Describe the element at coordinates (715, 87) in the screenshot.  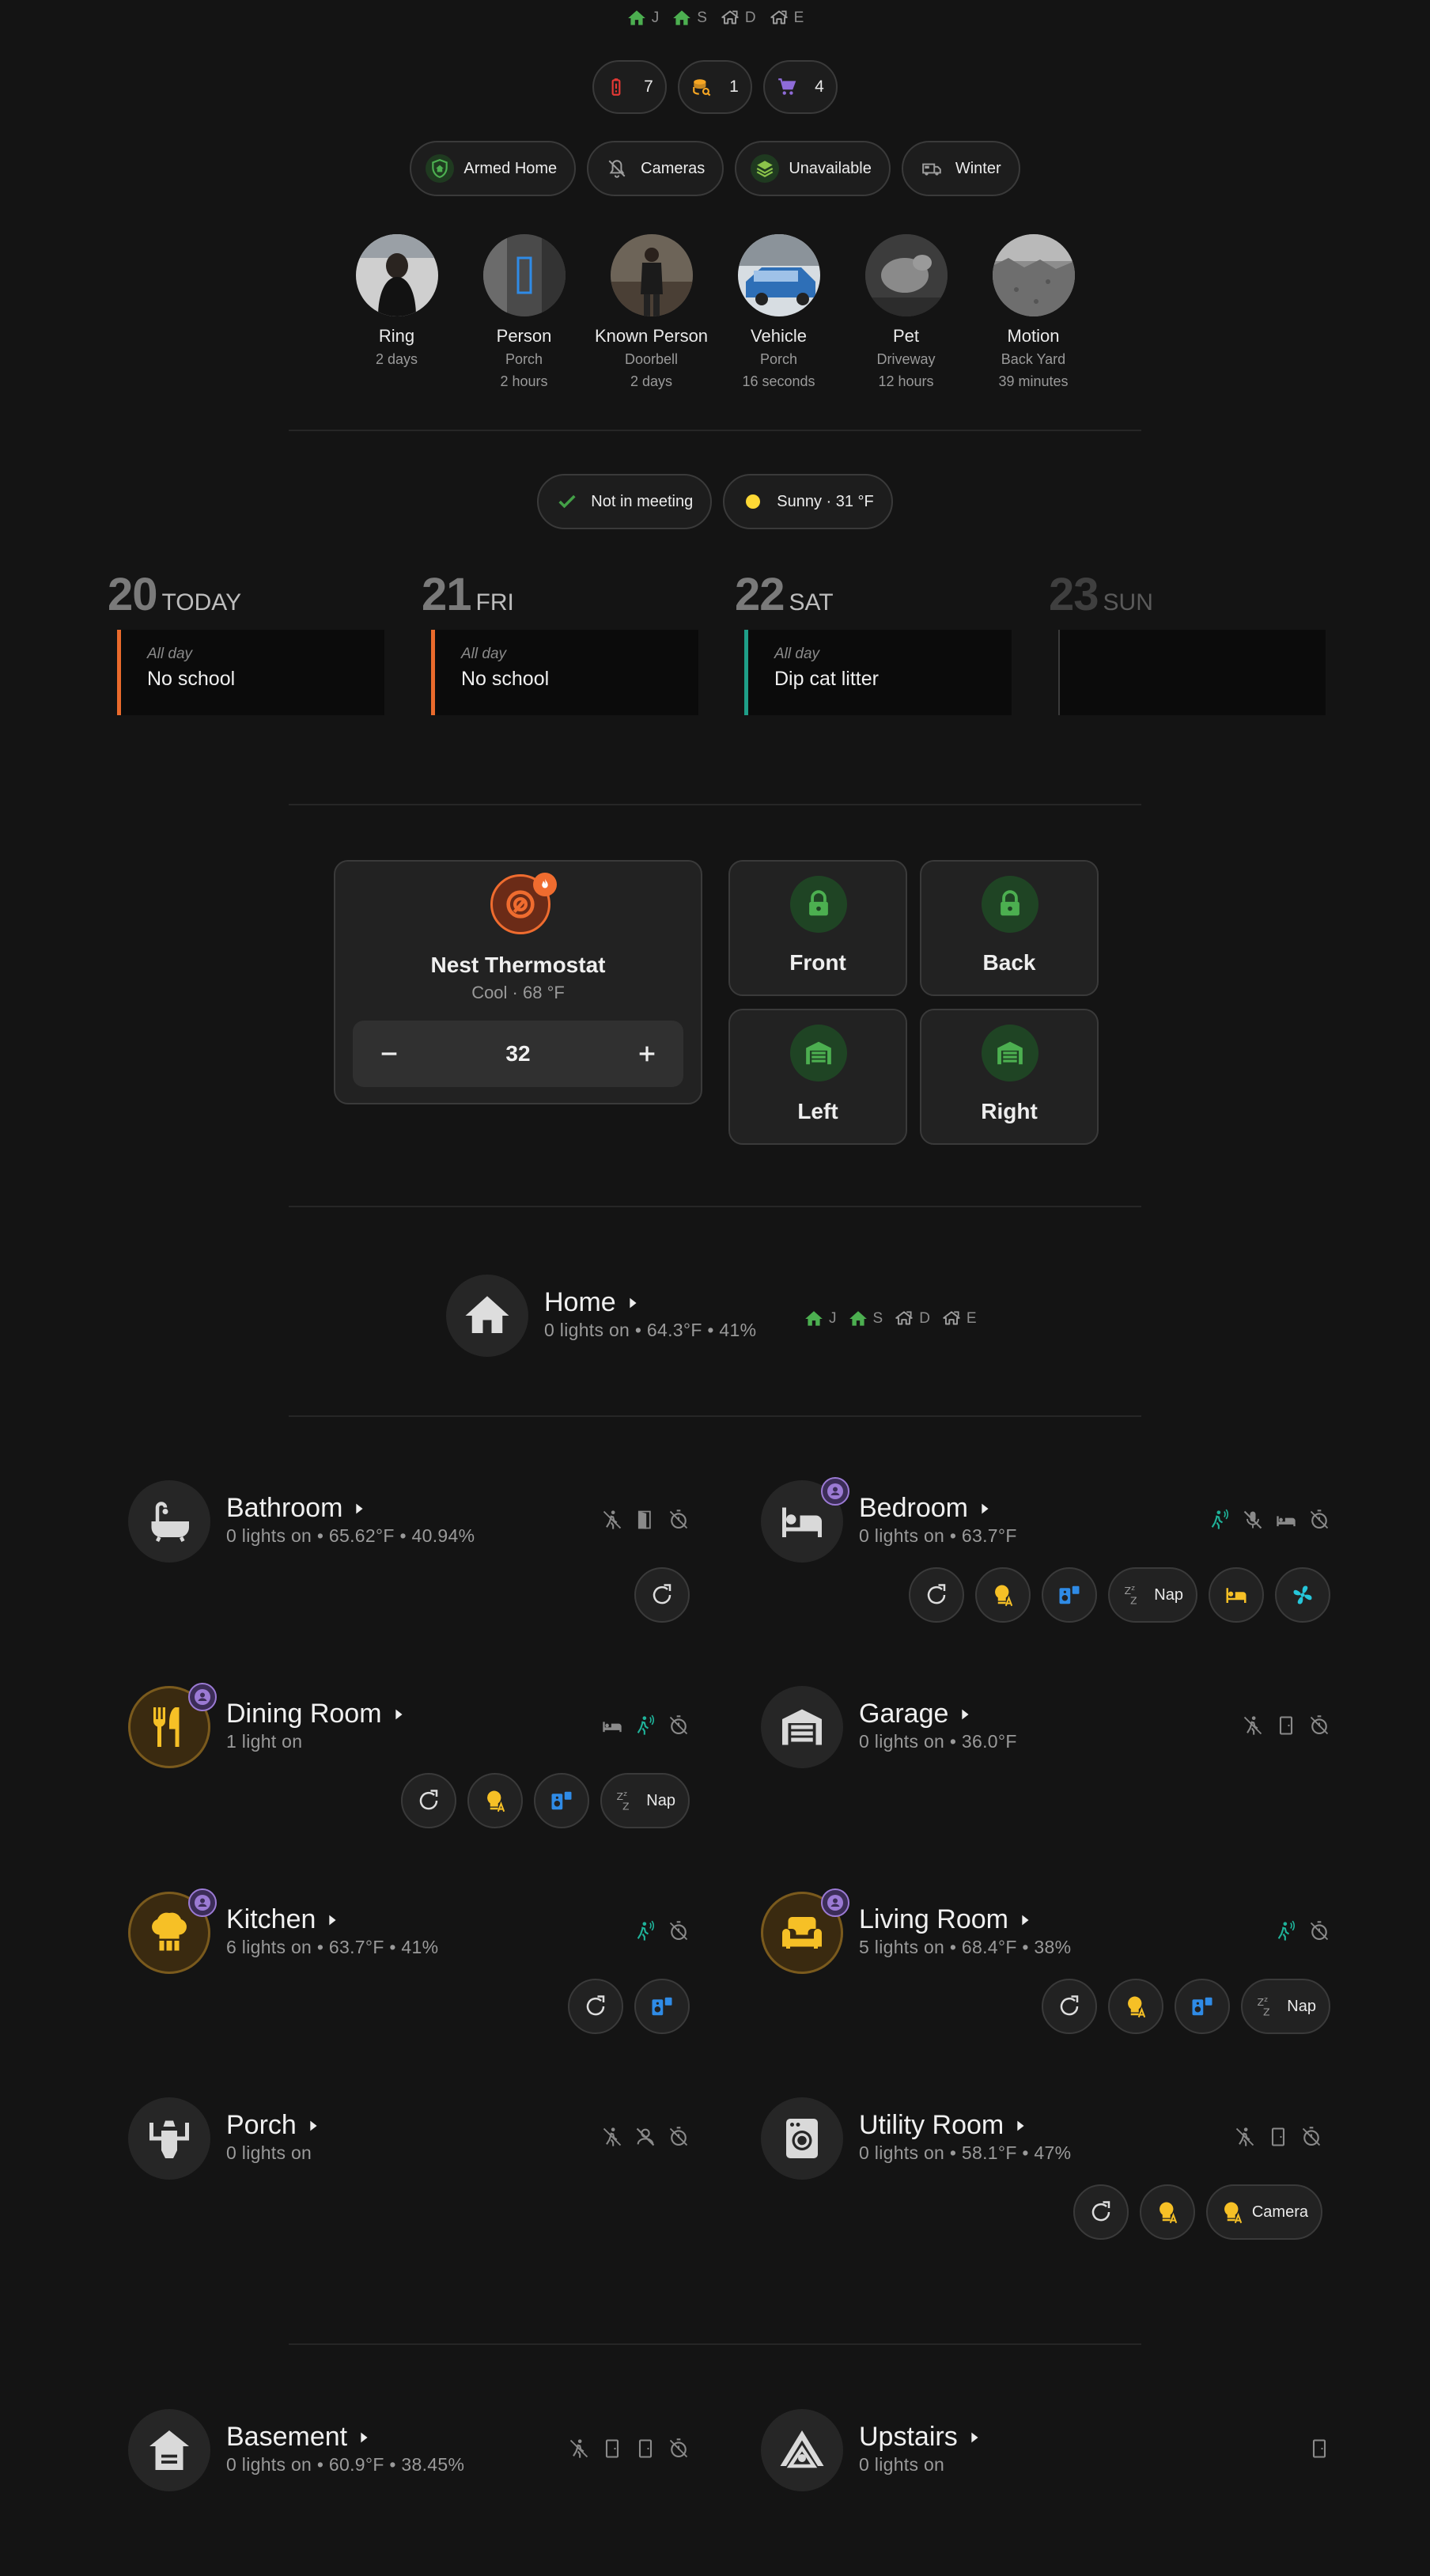
I see `count-badge: 1` at that location.